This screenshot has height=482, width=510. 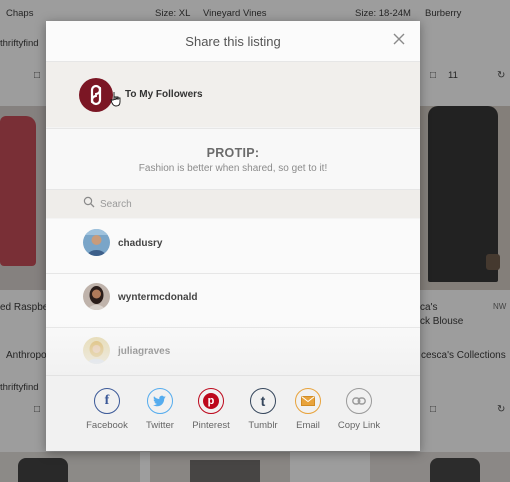 I want to click on search-input, so click(x=230, y=204).